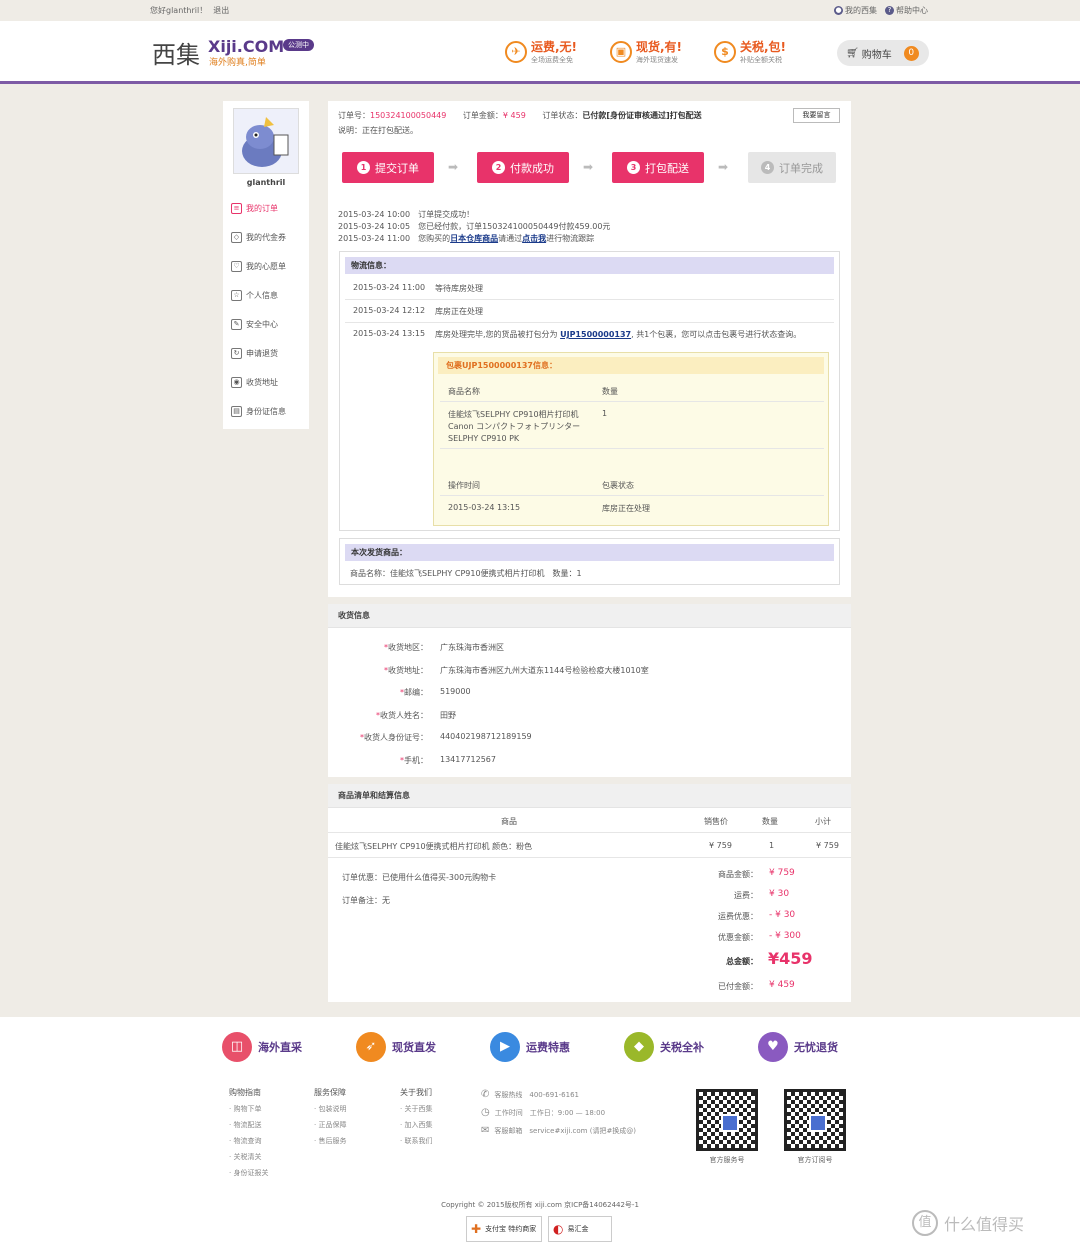 This screenshot has width=1080, height=1249. I want to click on goods-title: 商品清单和结算信息, so click(589, 796).